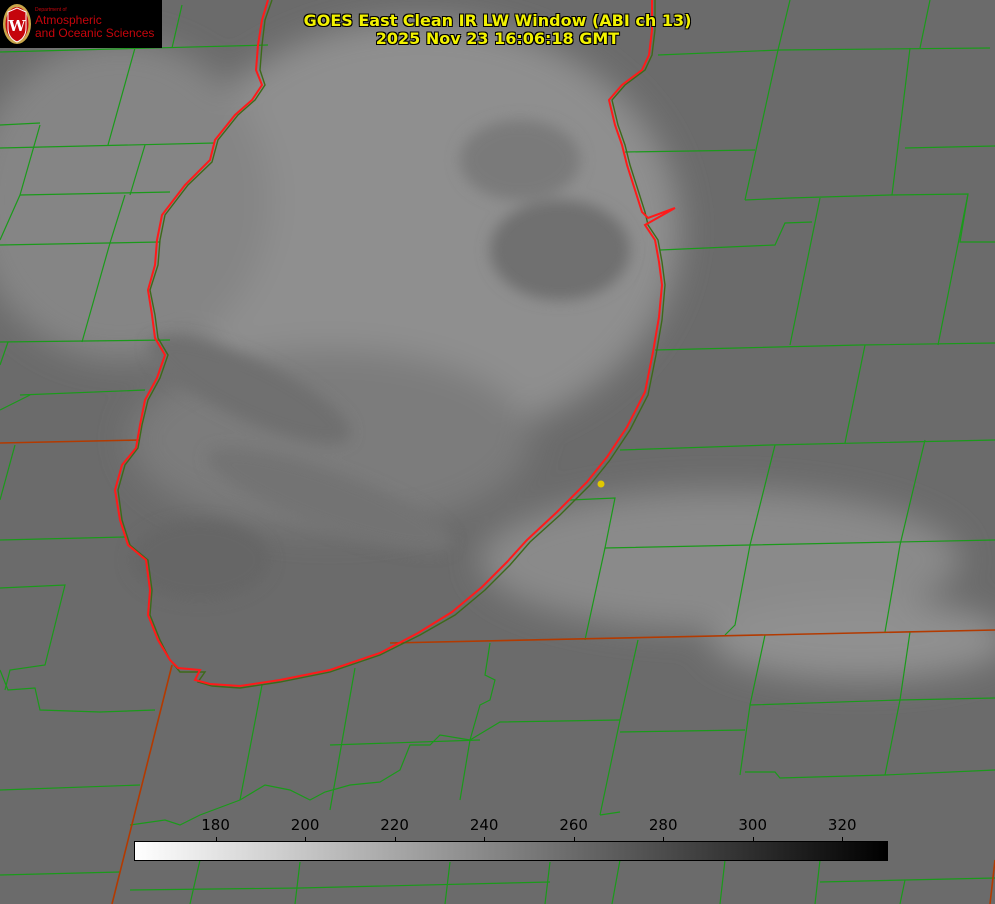  Describe the element at coordinates (215, 825) in the screenshot. I see `colorbar-tick-label: 180` at that location.